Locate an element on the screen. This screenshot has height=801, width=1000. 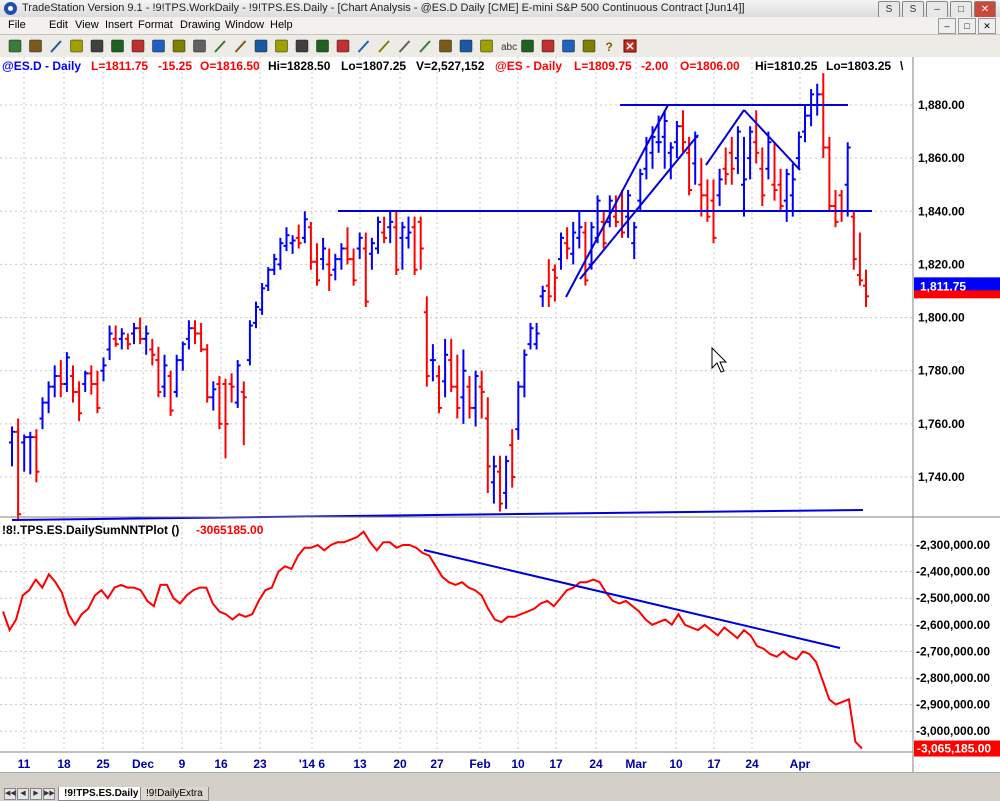
arrow-up-icon is located at coordinates (220, 46).